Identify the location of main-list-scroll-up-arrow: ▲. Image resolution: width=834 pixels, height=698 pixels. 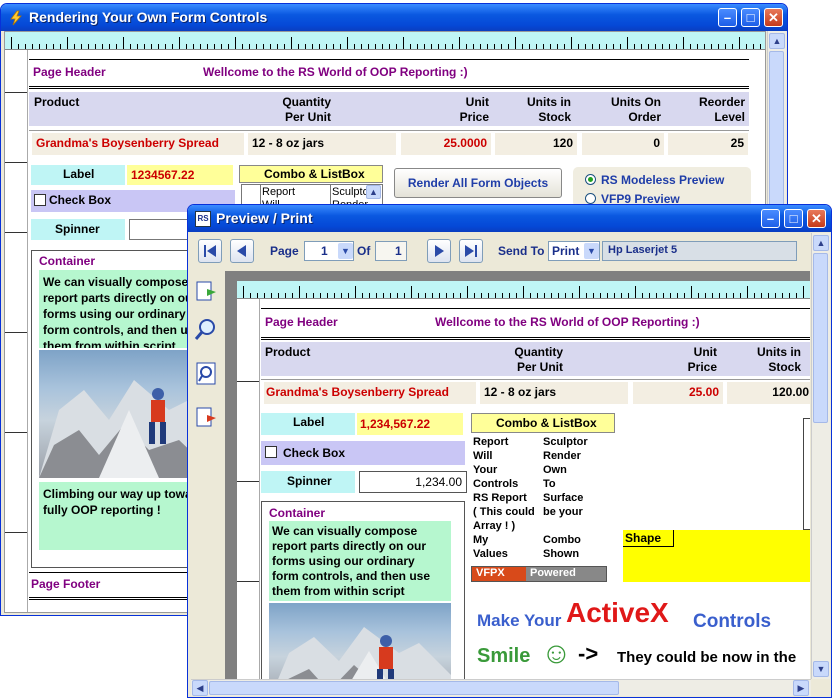
(373, 192).